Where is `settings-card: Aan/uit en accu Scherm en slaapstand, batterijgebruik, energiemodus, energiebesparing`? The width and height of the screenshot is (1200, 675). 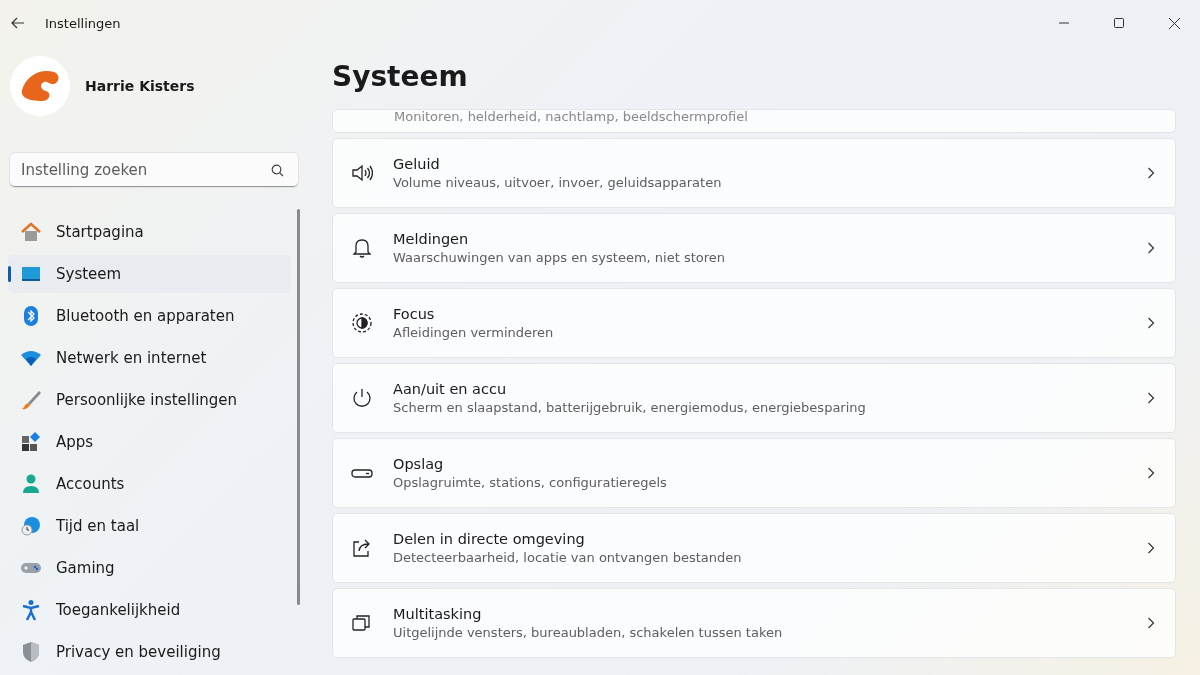
settings-card: Aan/uit en accu Scherm en slaapstand, batterijgebruik, energiemodus, energiebesparing is located at coordinates (754, 398).